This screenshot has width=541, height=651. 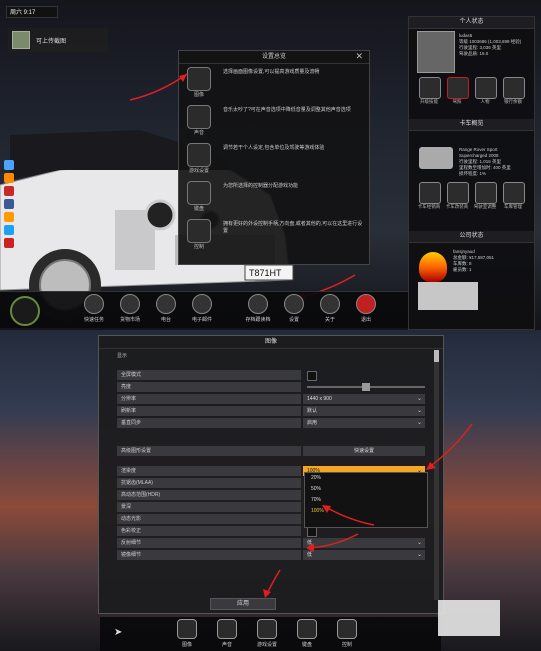 I want to click on setting-label: 色彩校正, so click(x=209, y=531).